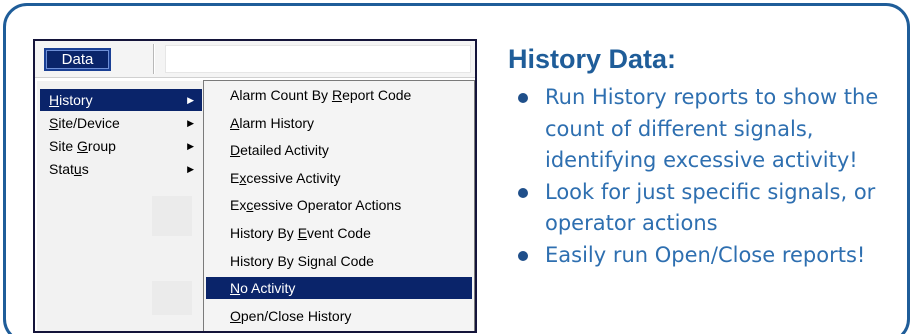 The height and width of the screenshot is (334, 913). Describe the element at coordinates (77, 169) in the screenshot. I see `mnemonic-letter: u` at that location.